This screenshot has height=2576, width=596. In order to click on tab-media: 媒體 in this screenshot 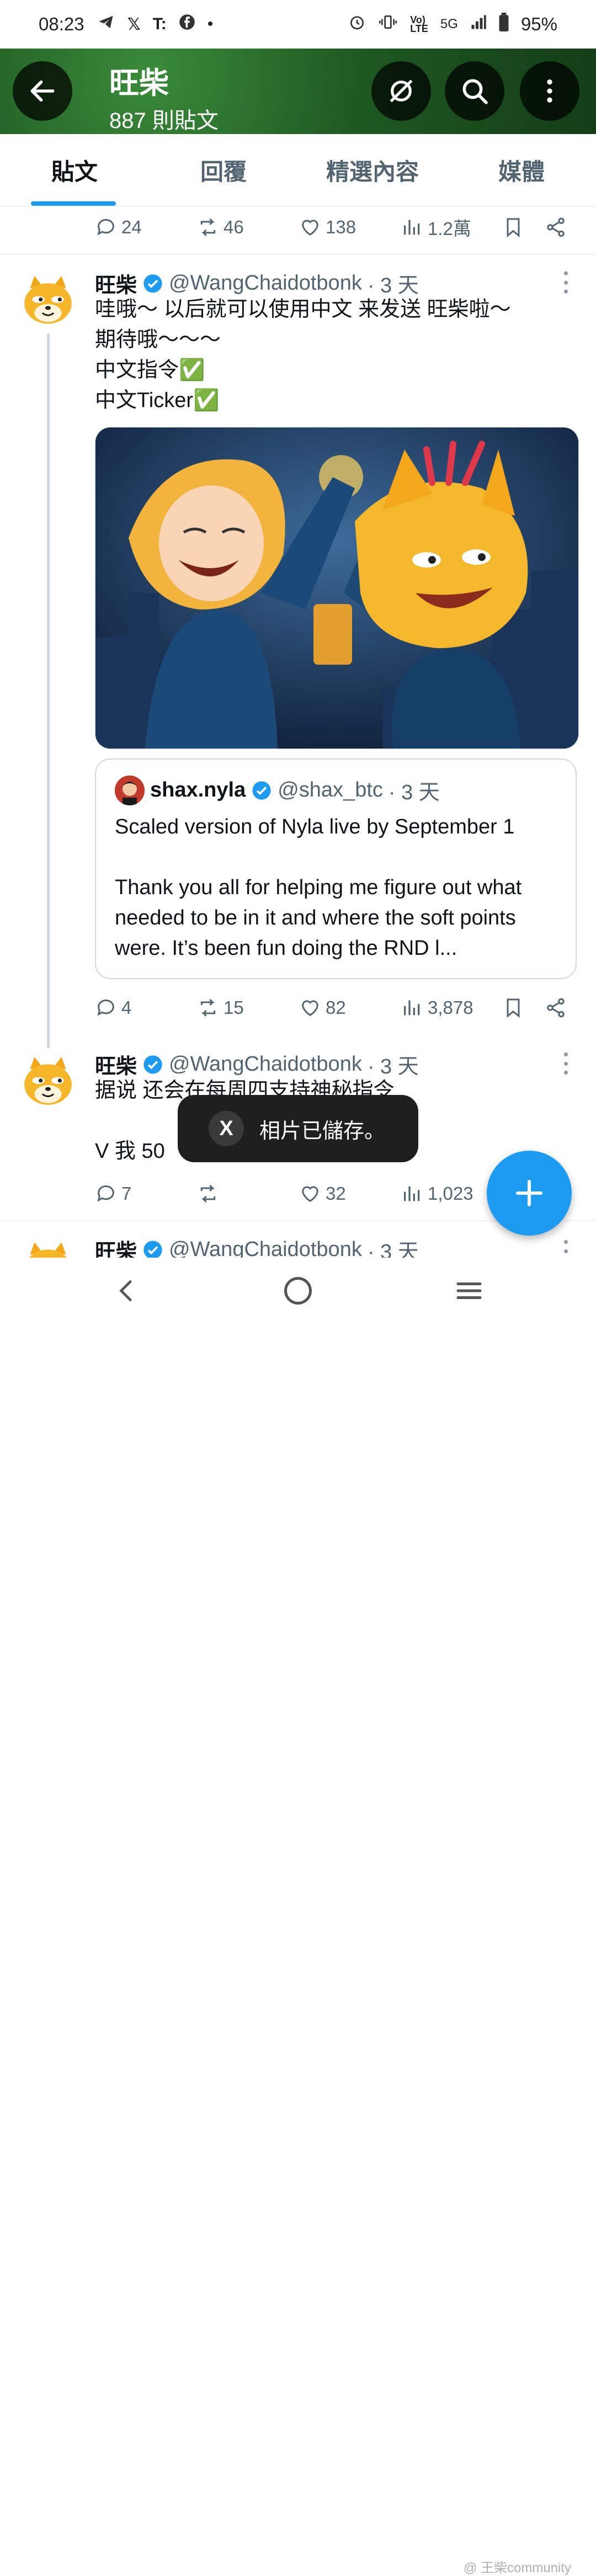, I will do `click(521, 170)`.